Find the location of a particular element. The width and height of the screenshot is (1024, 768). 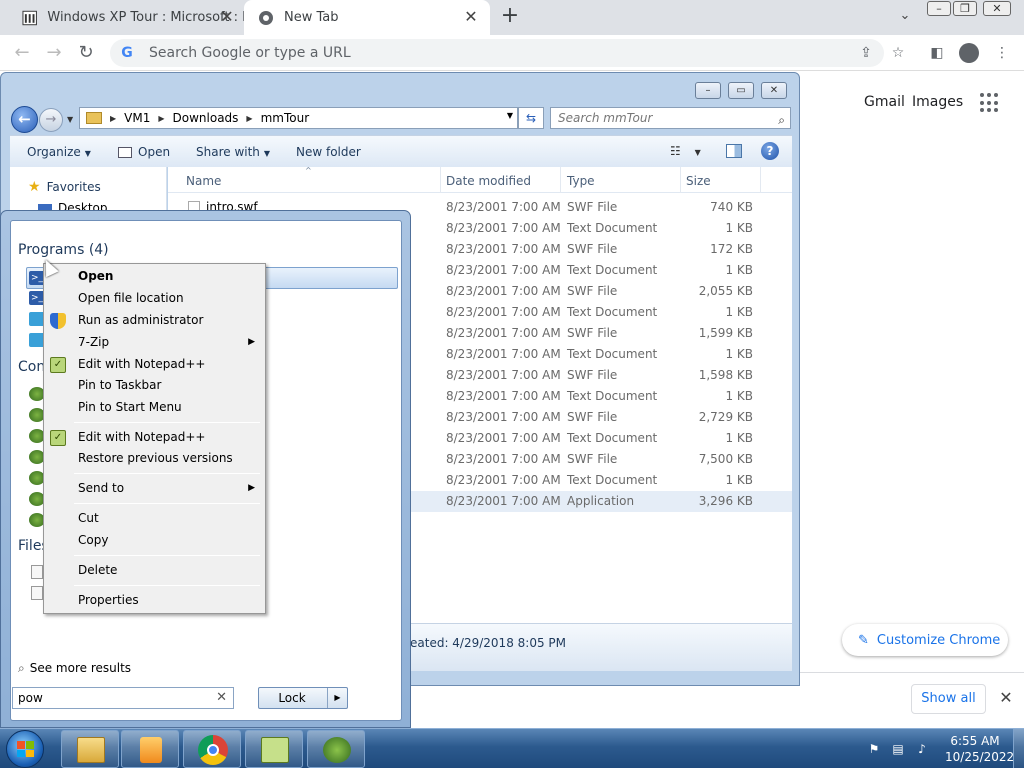

explorer-maximize-button: ▭ is located at coordinates (741, 90).